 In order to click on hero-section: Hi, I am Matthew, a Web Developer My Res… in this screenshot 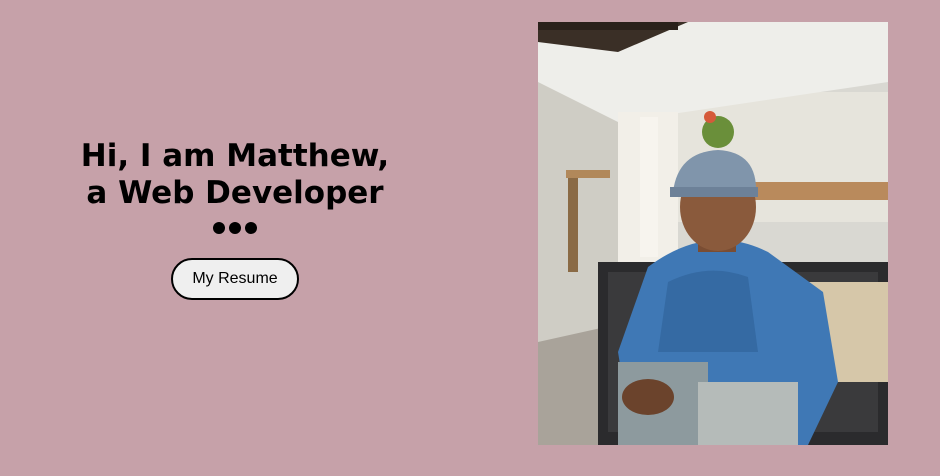, I will do `click(235, 219)`.